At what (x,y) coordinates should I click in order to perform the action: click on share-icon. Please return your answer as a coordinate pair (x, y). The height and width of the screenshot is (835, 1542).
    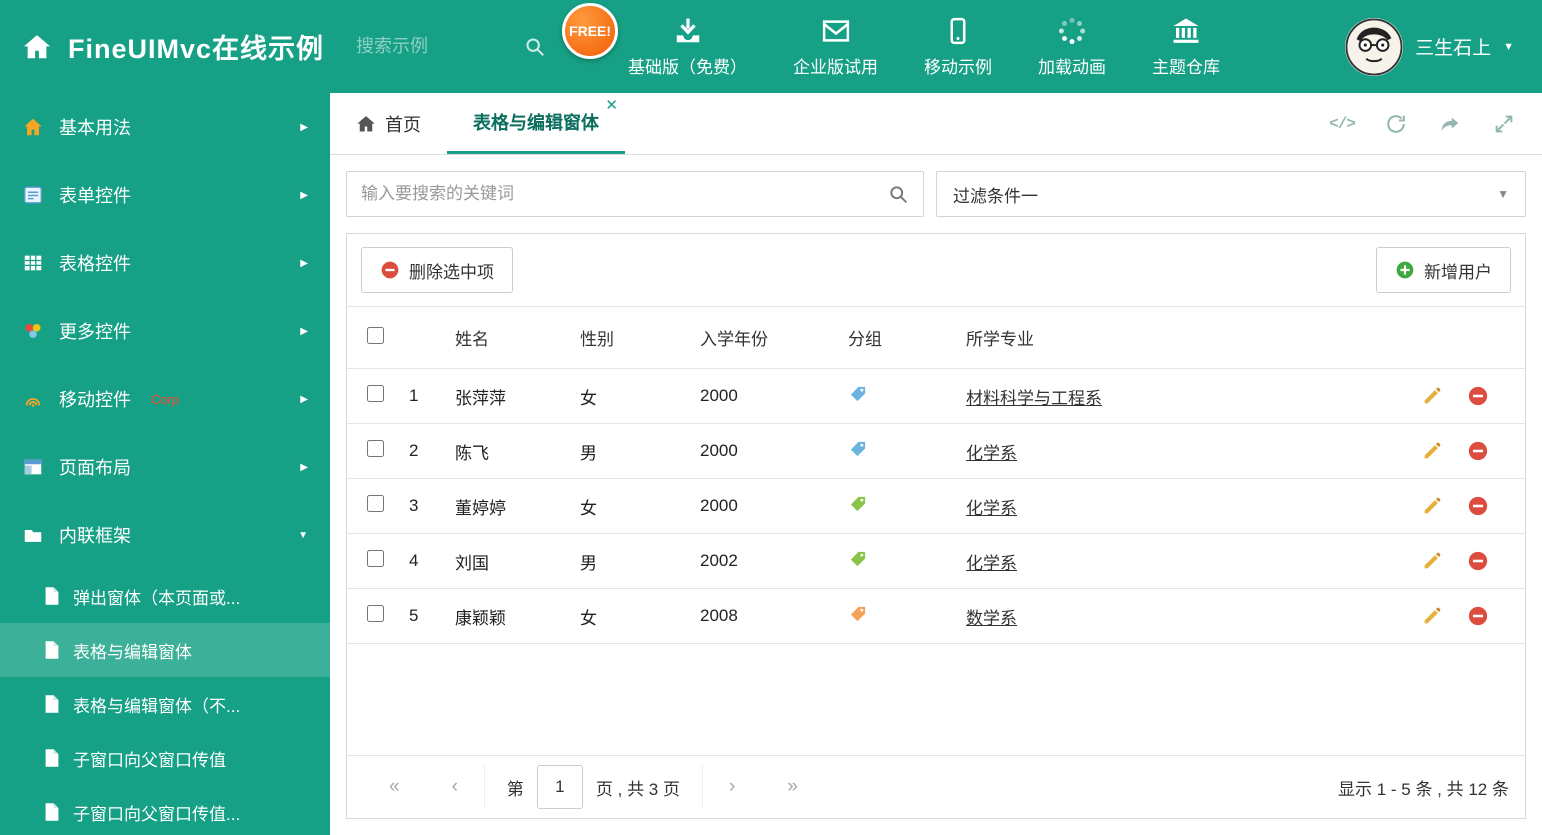
    Looking at the image, I should click on (1450, 124).